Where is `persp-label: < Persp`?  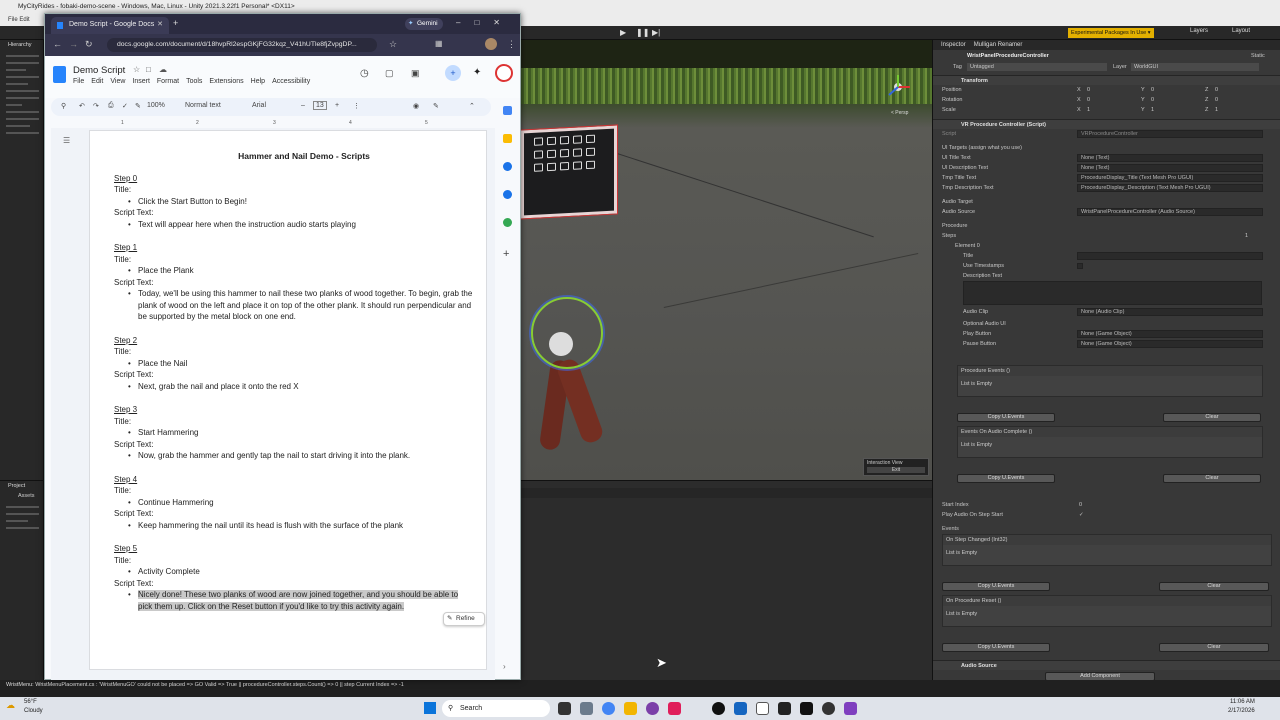 persp-label: < Persp is located at coordinates (899, 113).